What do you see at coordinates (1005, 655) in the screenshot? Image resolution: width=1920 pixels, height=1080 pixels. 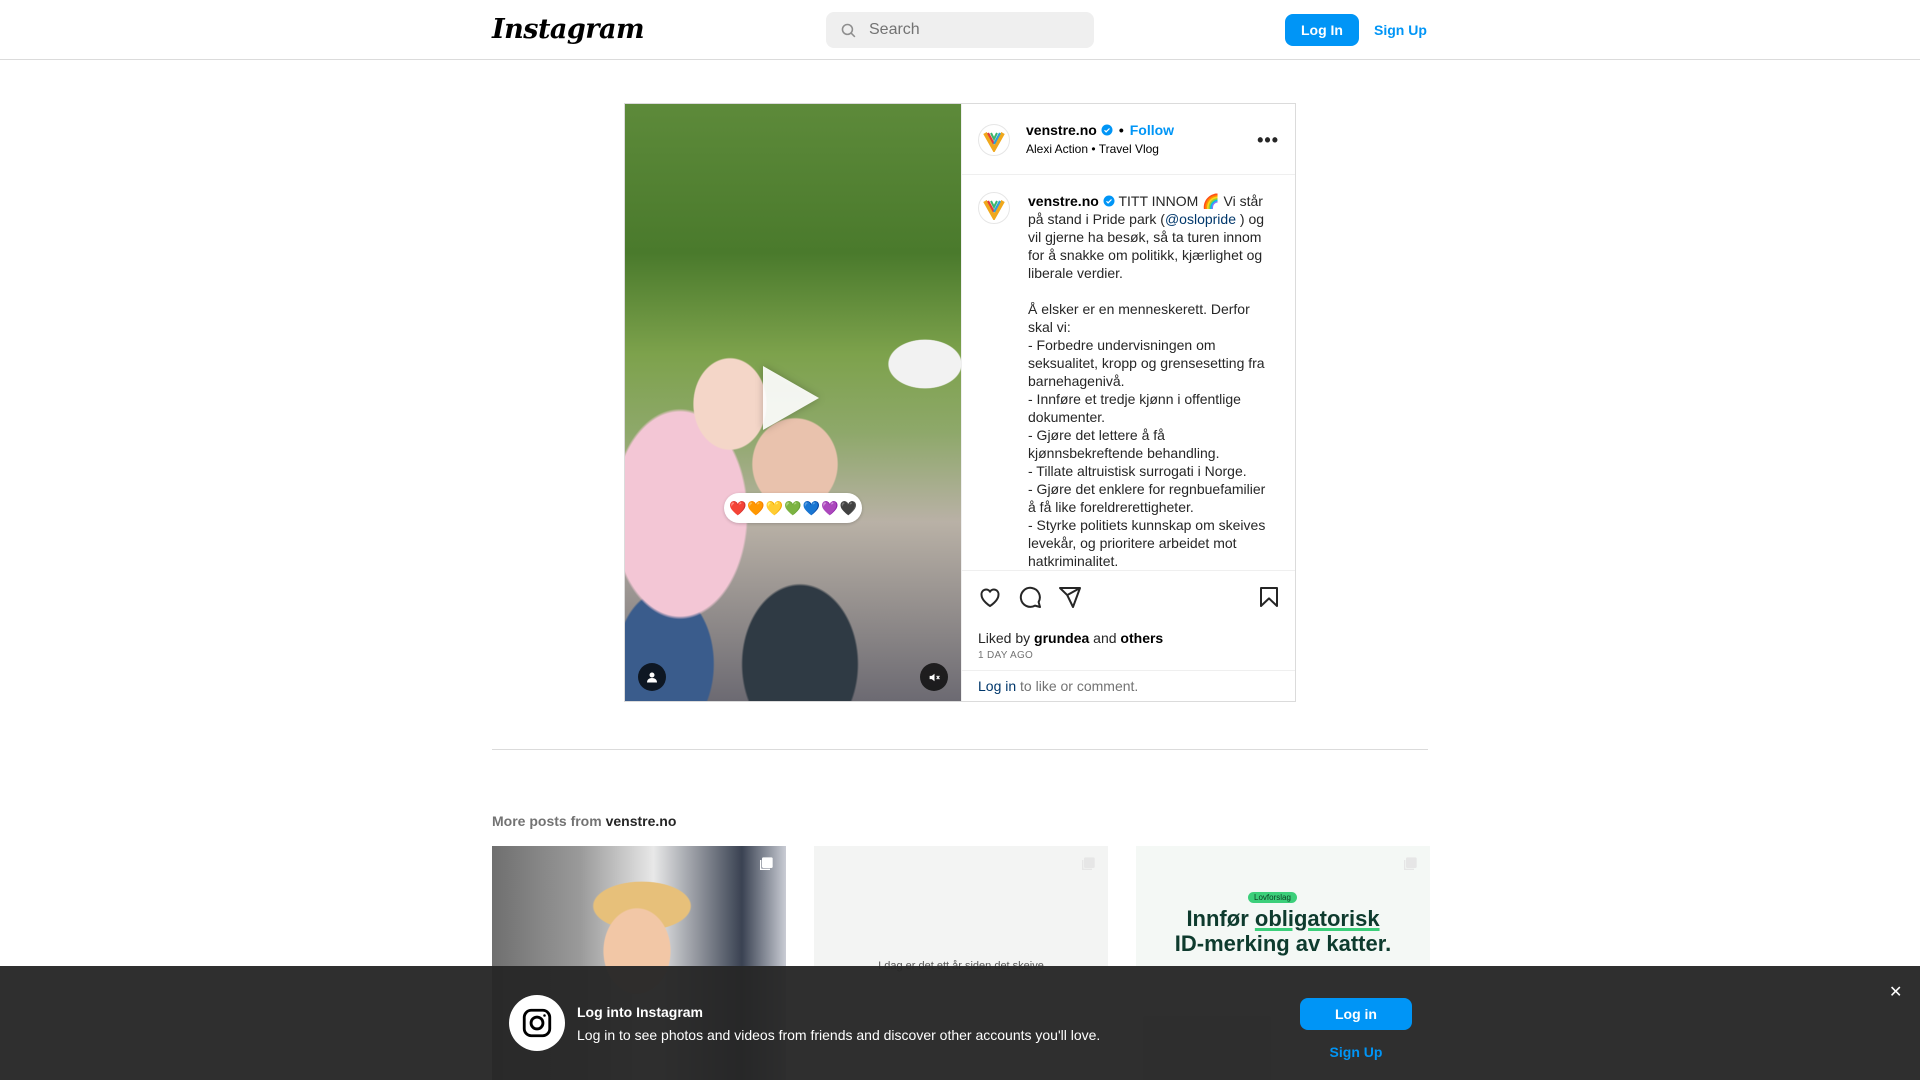 I see `post-timestamp: 1 DAY AGO` at bounding box center [1005, 655].